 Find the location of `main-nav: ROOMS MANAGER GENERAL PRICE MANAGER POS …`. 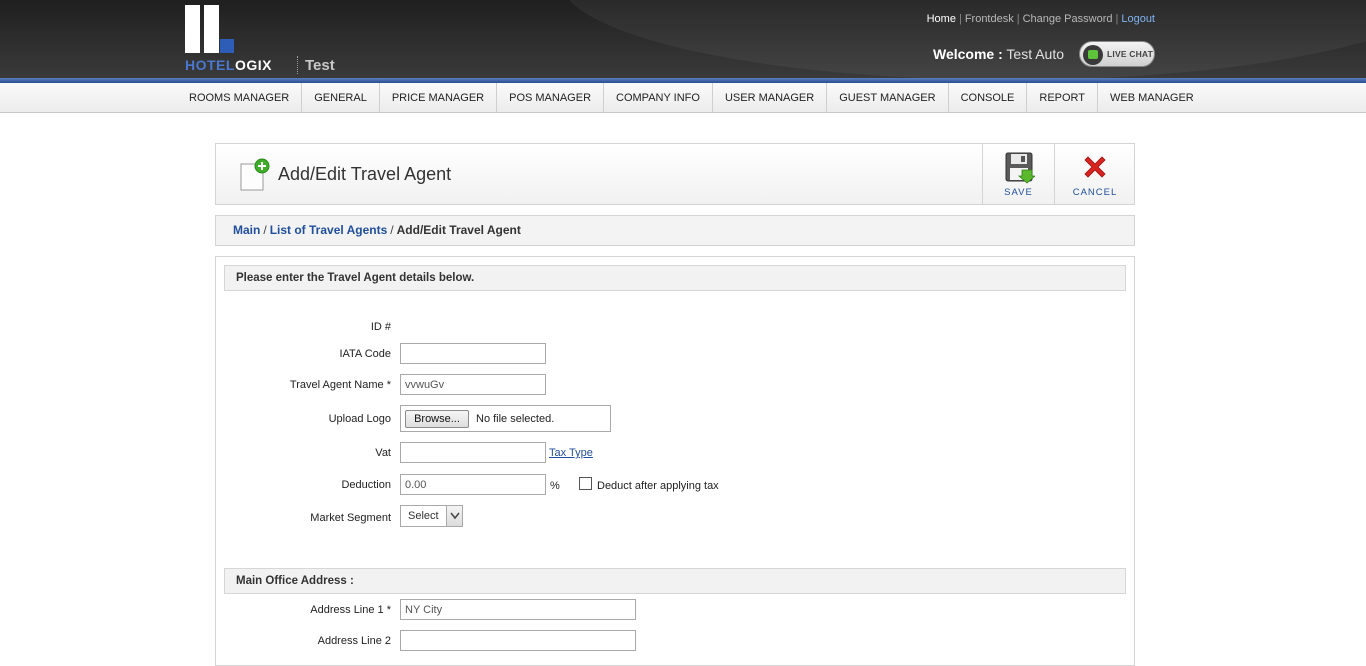

main-nav: ROOMS MANAGER GENERAL PRICE MANAGER POS … is located at coordinates (683, 98).